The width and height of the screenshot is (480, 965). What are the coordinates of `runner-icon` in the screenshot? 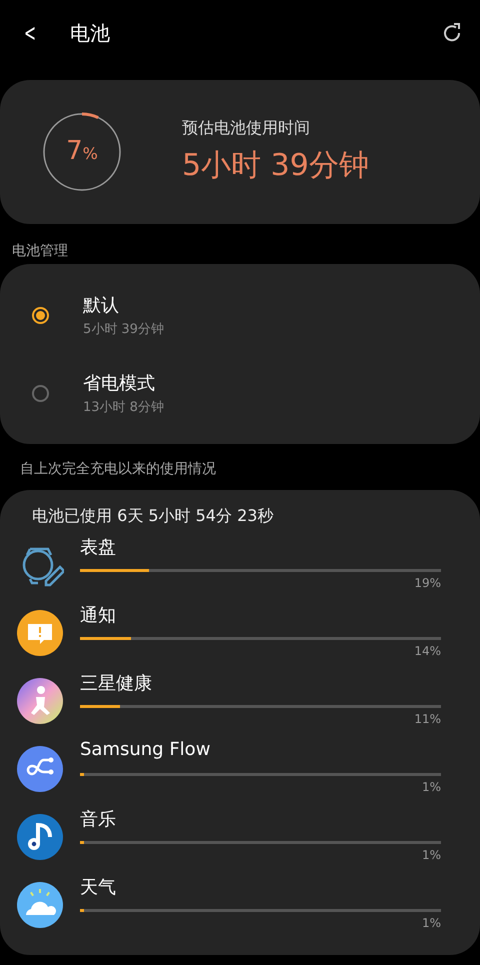 It's located at (40, 701).